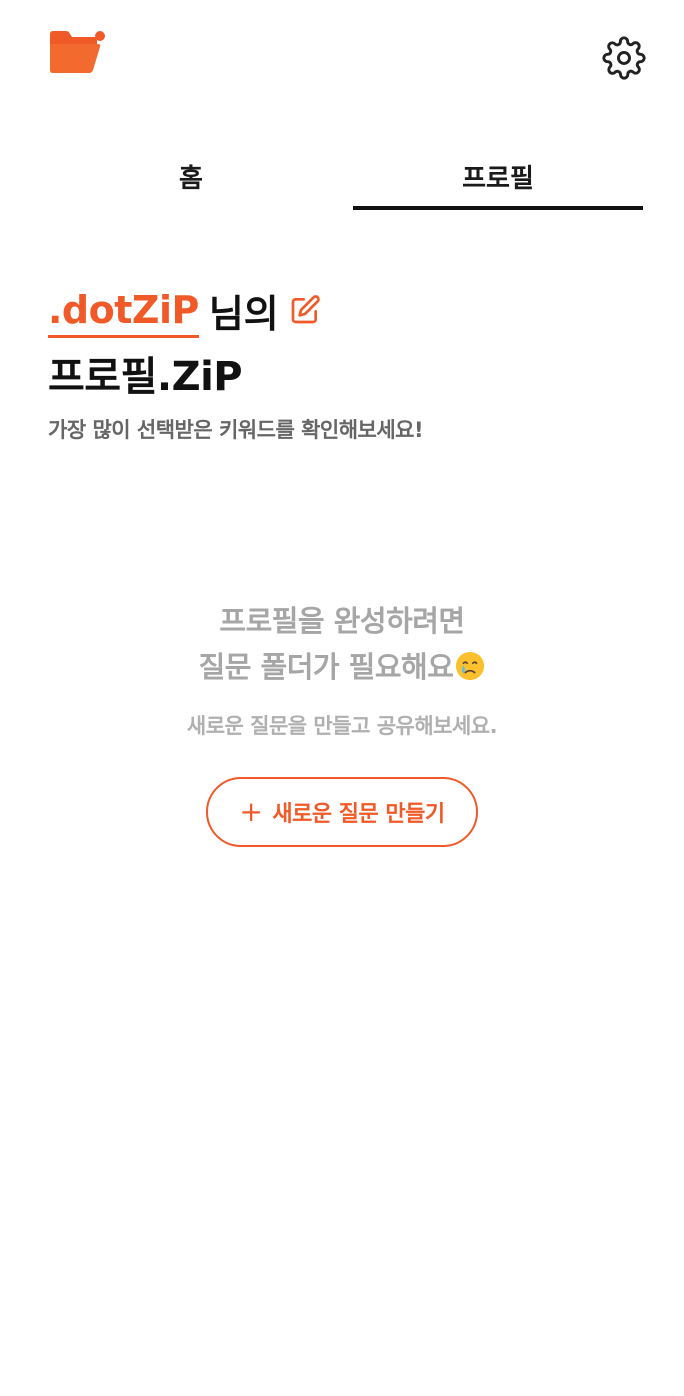  What do you see at coordinates (498, 208) in the screenshot?
I see `active-tab-indicator` at bounding box center [498, 208].